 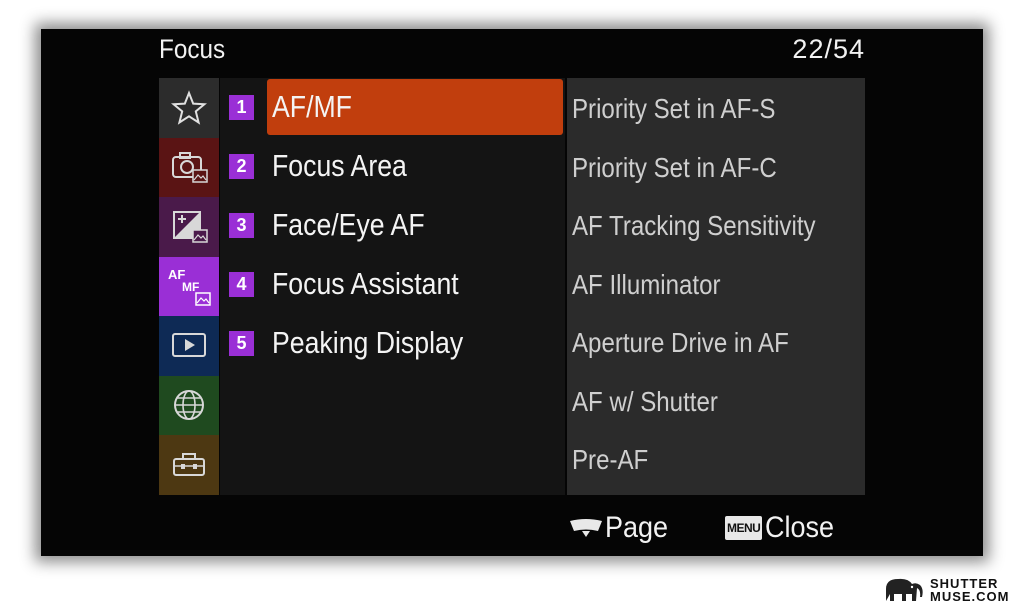 What do you see at coordinates (828, 49) in the screenshot?
I see `page-counter: 22/54` at bounding box center [828, 49].